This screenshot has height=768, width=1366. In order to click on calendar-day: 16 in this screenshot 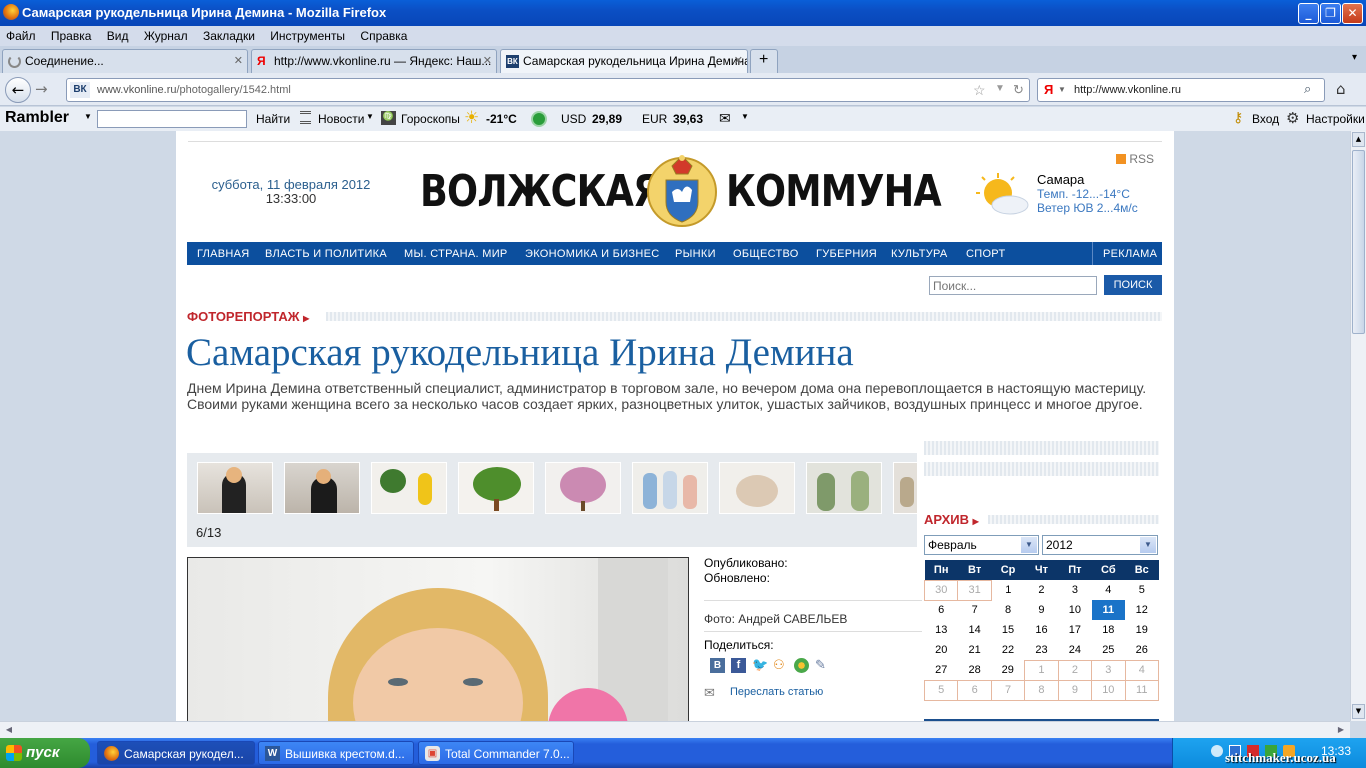, I will do `click(1041, 630)`.